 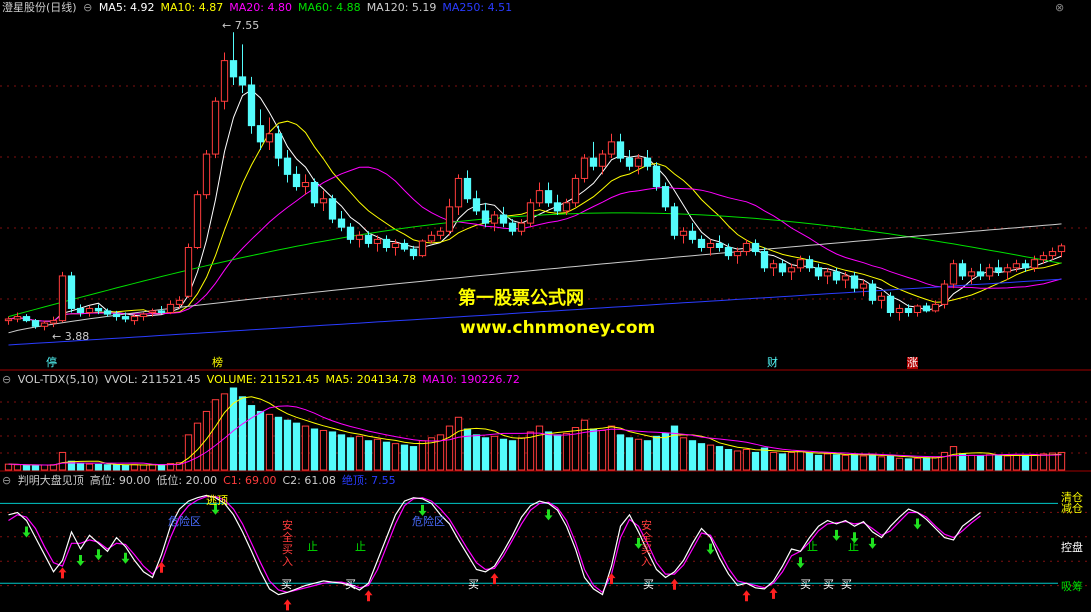 What do you see at coordinates (371, 379) in the screenshot?
I see `legend-item: MA5: 204134.78` at bounding box center [371, 379].